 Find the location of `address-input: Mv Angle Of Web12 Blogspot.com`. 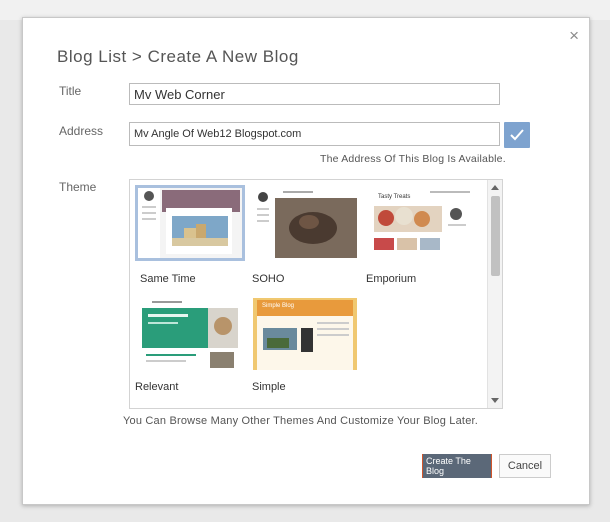

address-input: Mv Angle Of Web12 Blogspot.com is located at coordinates (314, 134).